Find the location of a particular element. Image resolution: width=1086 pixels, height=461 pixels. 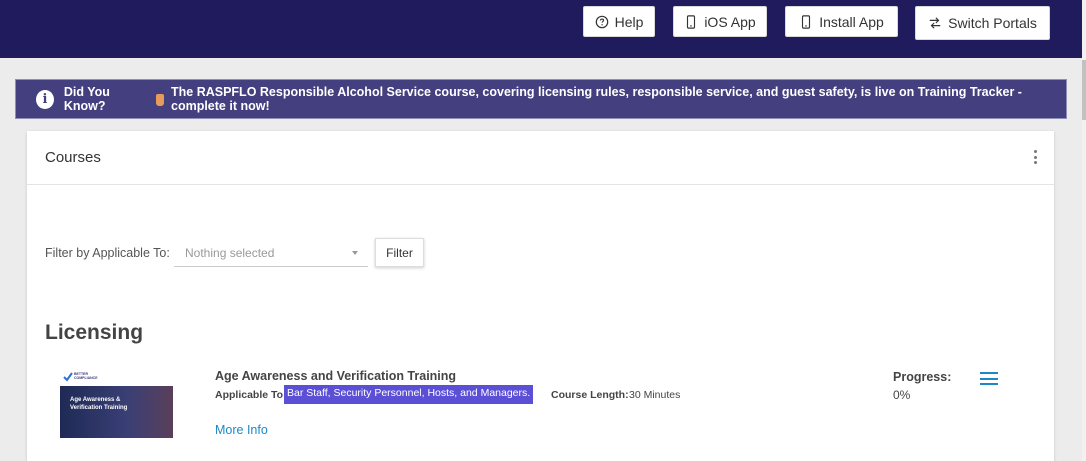

swap-arrows-icon is located at coordinates (935, 23).